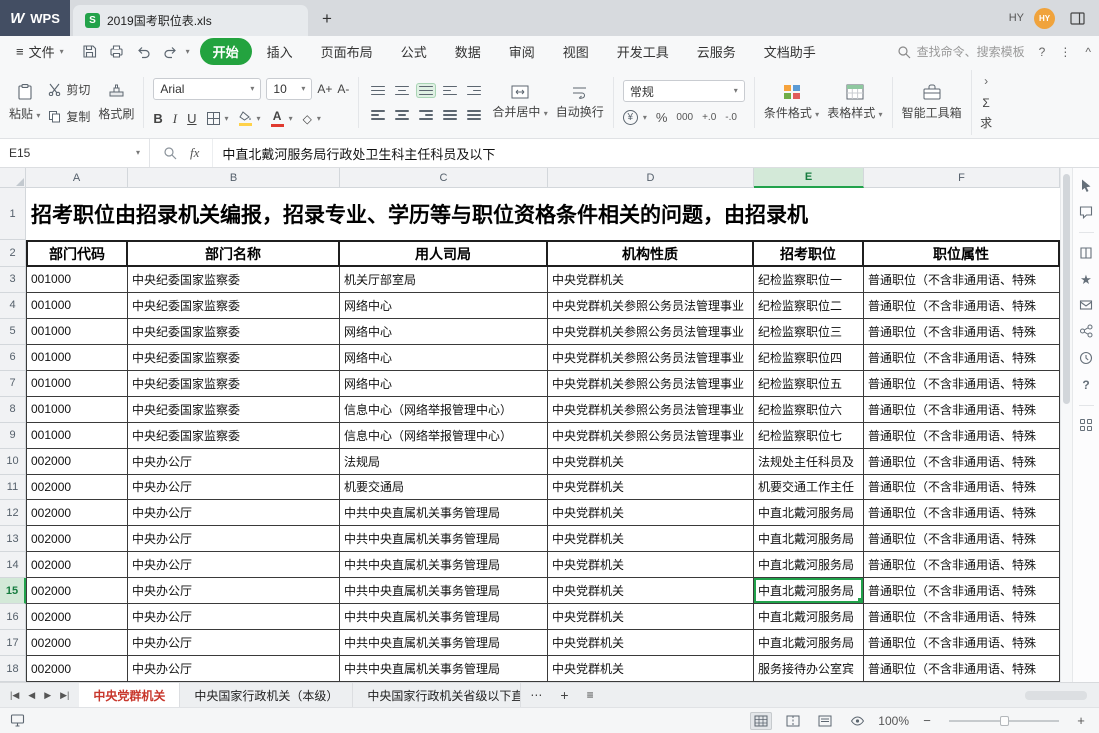 This screenshot has height=733, width=1099. I want to click on row-header-3: 3, so click(13, 280).